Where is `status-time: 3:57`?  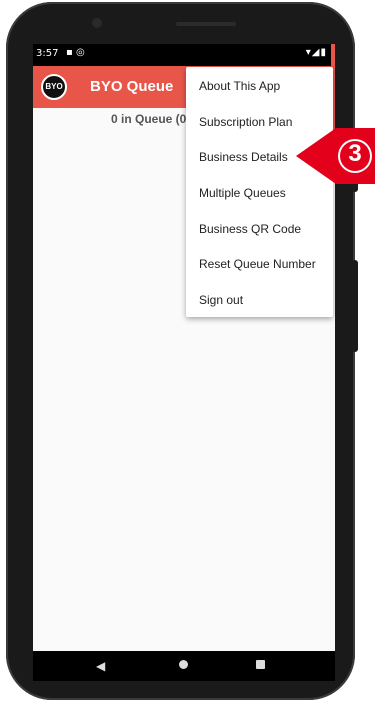
status-time: 3:57 is located at coordinates (47, 53).